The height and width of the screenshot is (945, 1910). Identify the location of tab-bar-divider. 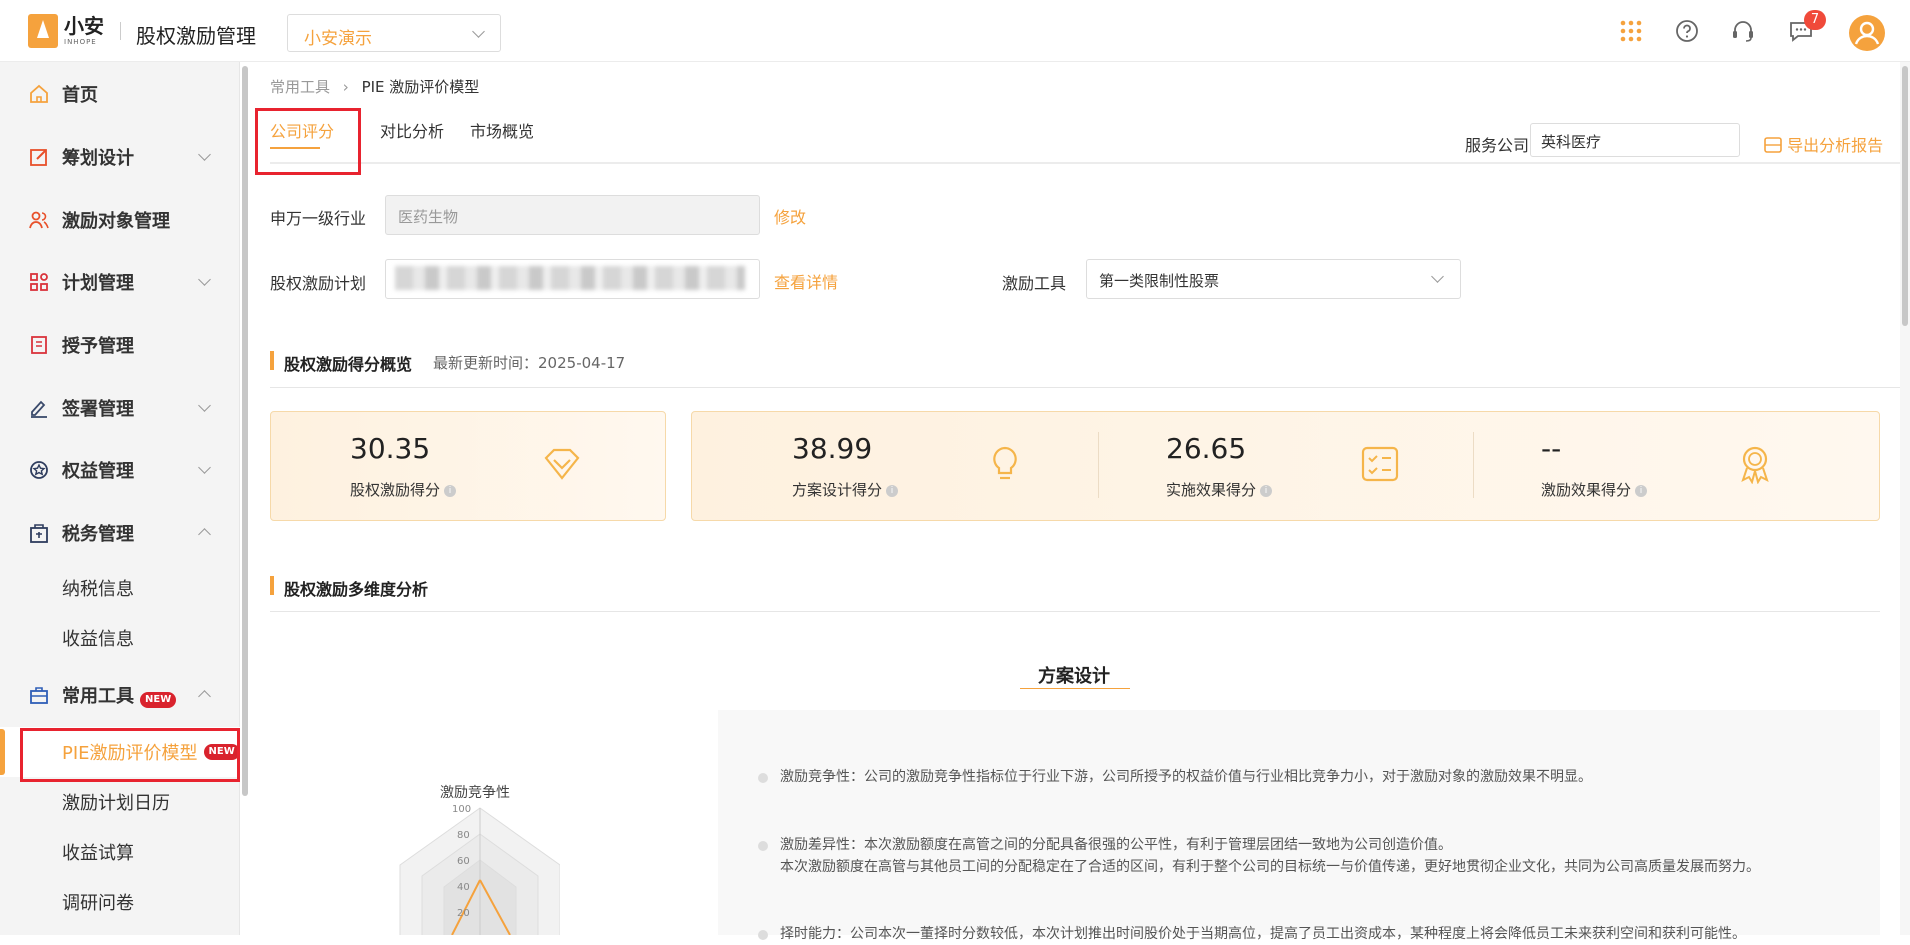
(1085, 163).